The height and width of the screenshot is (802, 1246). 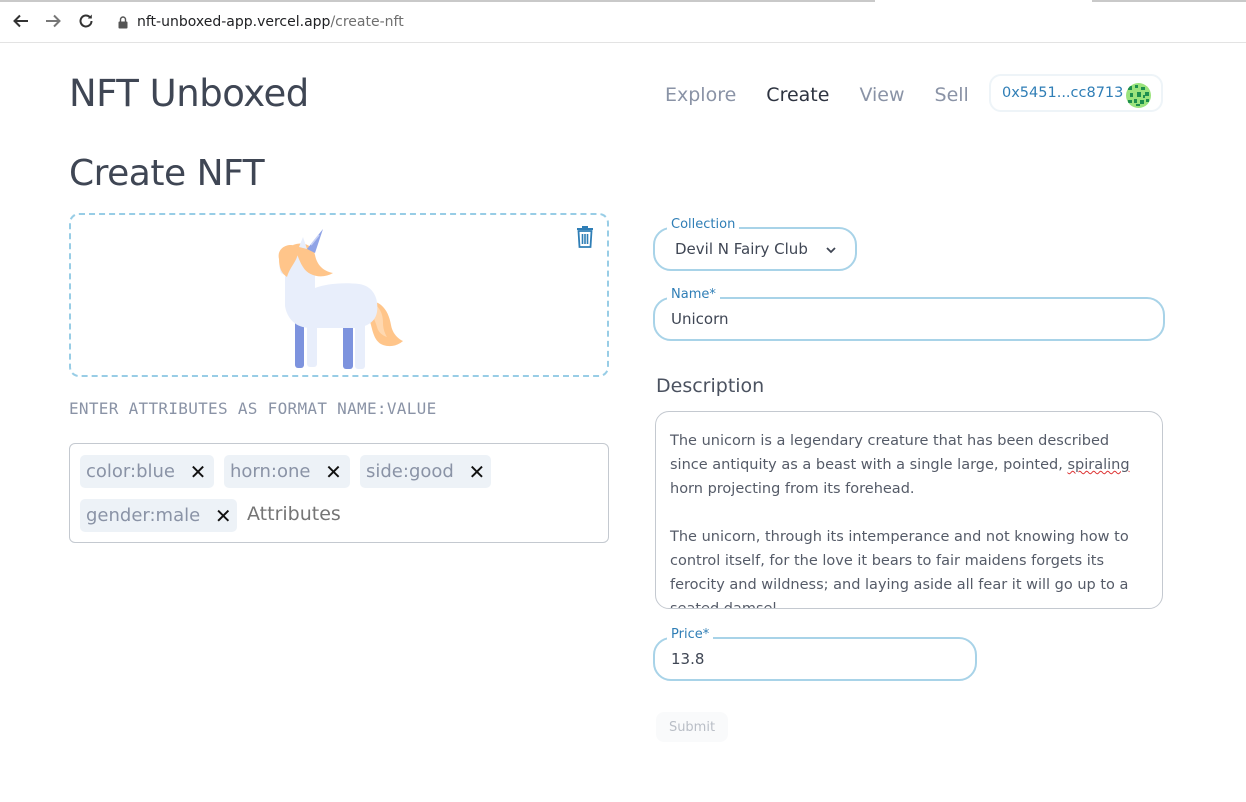 I want to click on collection-value: Devil N Fairy Club, so click(x=741, y=249).